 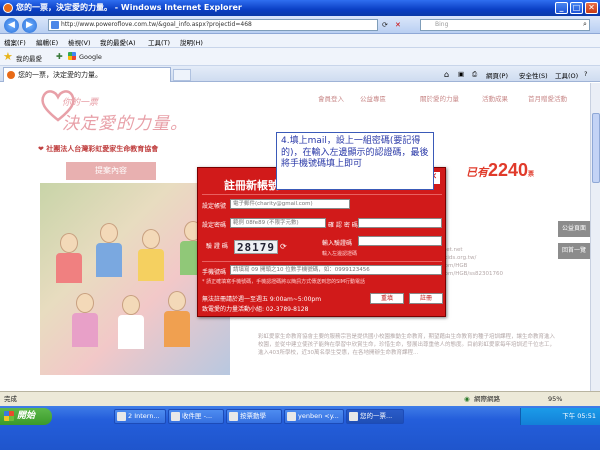 What do you see at coordinates (29, 58) in the screenshot?
I see `favorites-label: 我的最愛` at bounding box center [29, 58].